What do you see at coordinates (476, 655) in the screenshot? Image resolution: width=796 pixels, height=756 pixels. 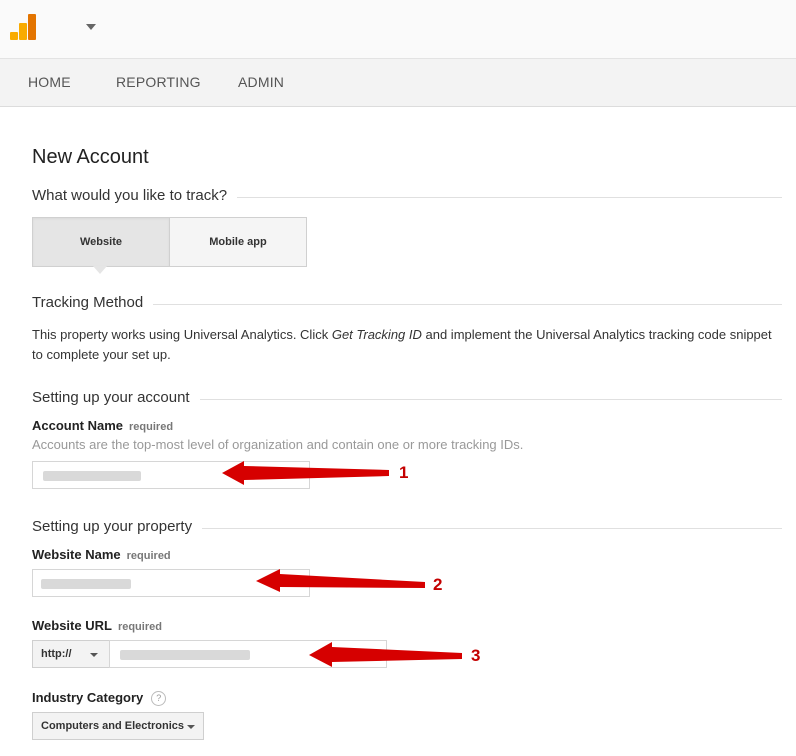 I see `annotation-number-3: 3` at bounding box center [476, 655].